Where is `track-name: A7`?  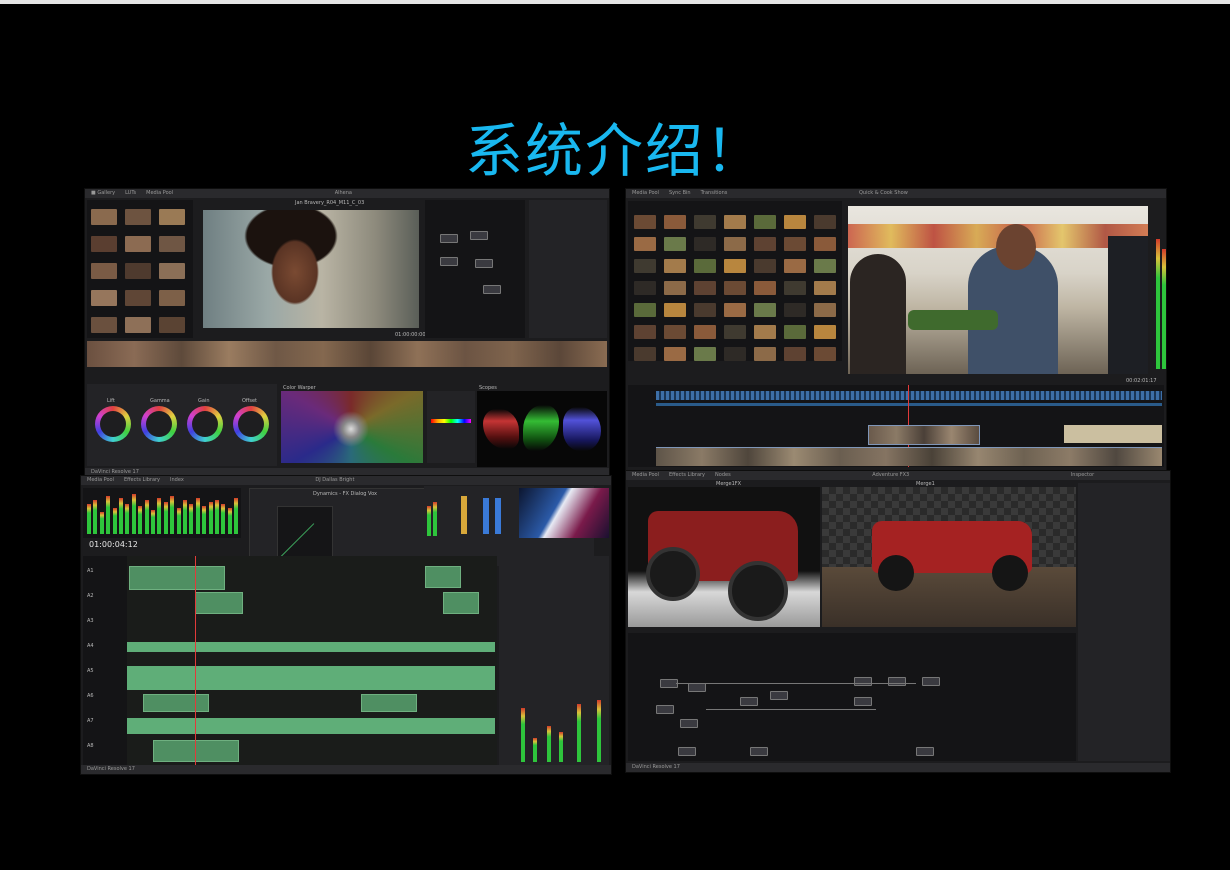
track-name: A7 is located at coordinates (90, 721).